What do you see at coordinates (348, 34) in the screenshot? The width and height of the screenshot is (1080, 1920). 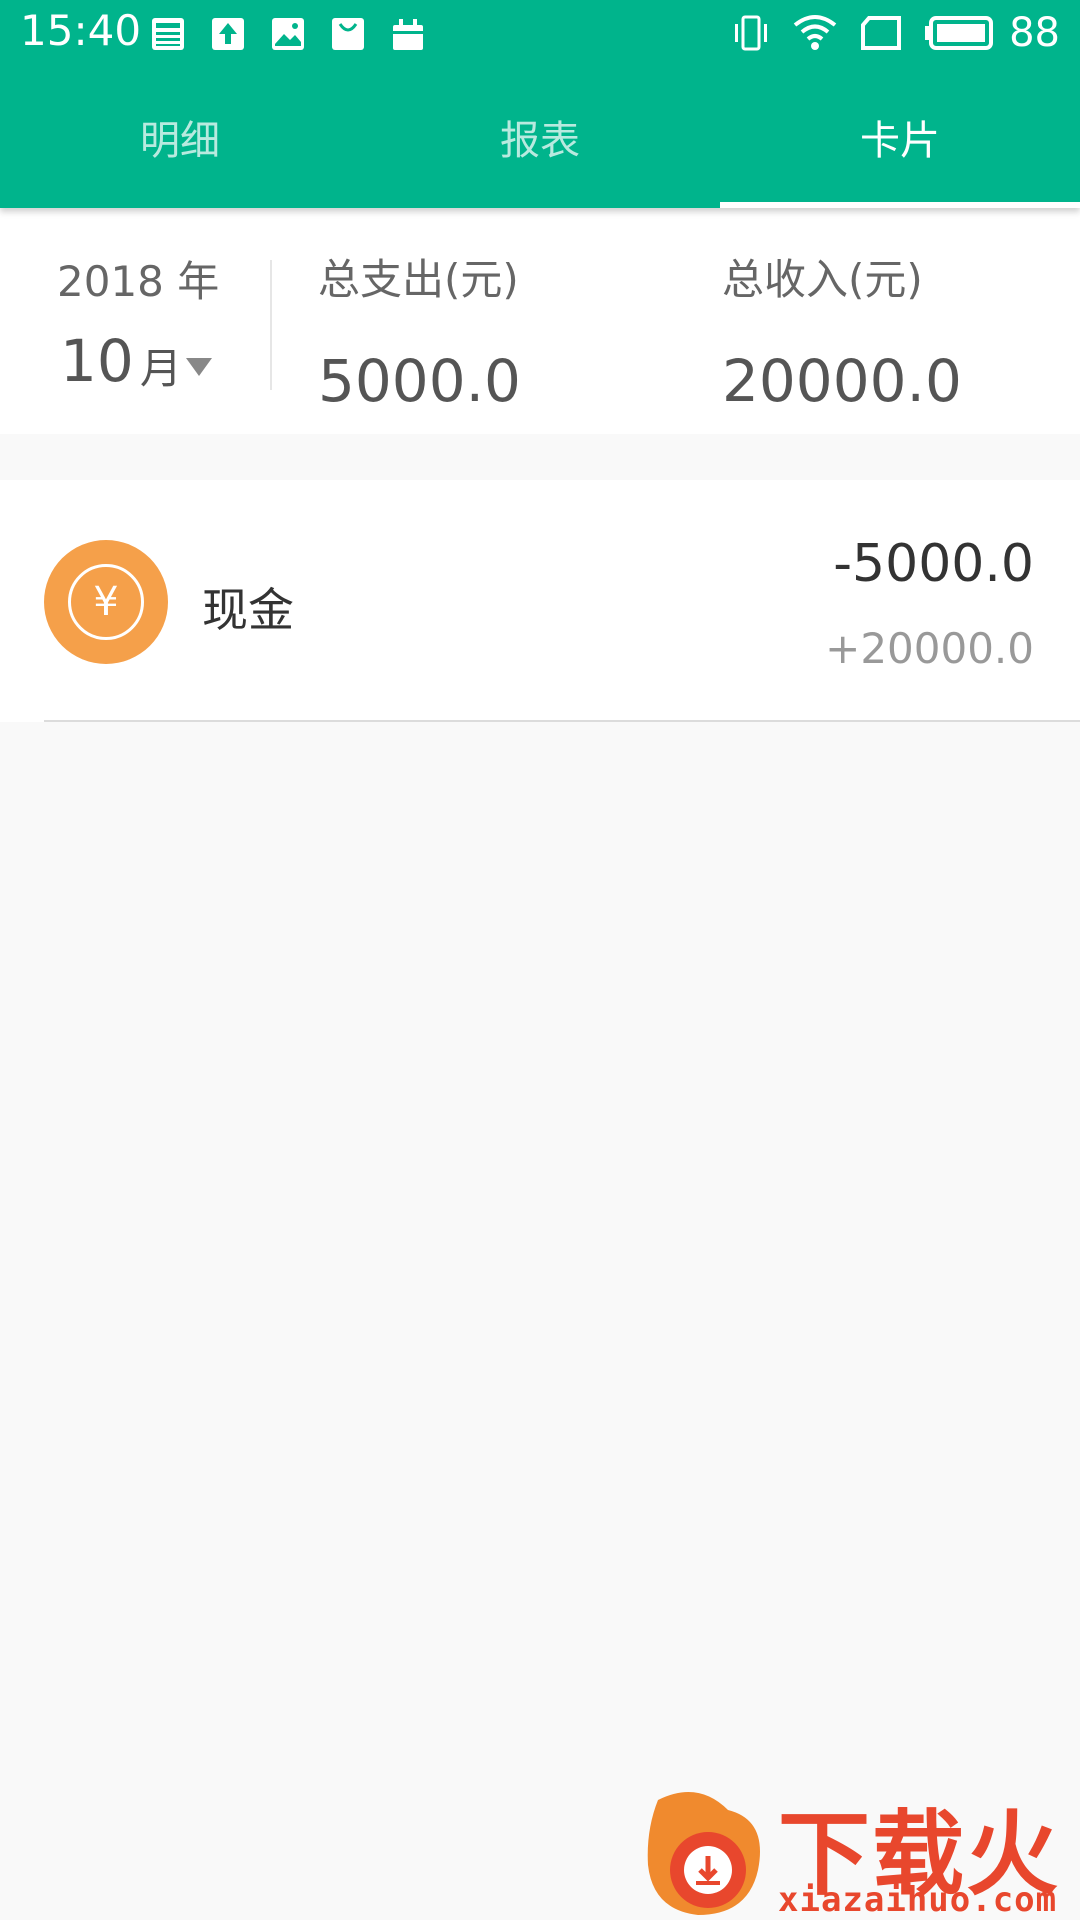 I see `shopping-bag-icon` at bounding box center [348, 34].